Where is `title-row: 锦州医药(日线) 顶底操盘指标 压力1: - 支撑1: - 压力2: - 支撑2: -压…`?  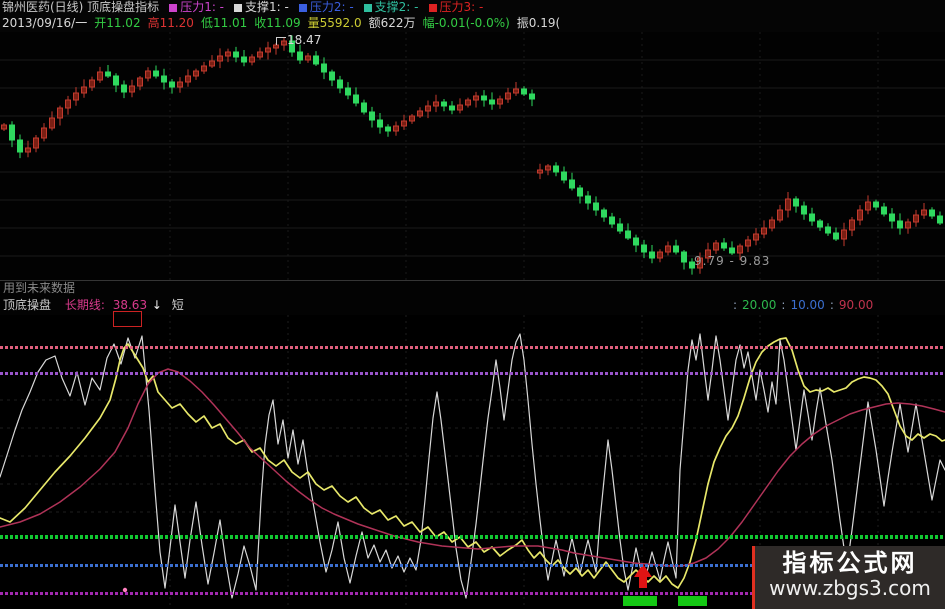 title-row: 锦州医药(日线) 顶底操盘指标 压力1: - 支撑1: - 压力2: - 支撑2: -压… is located at coordinates (242, 7).